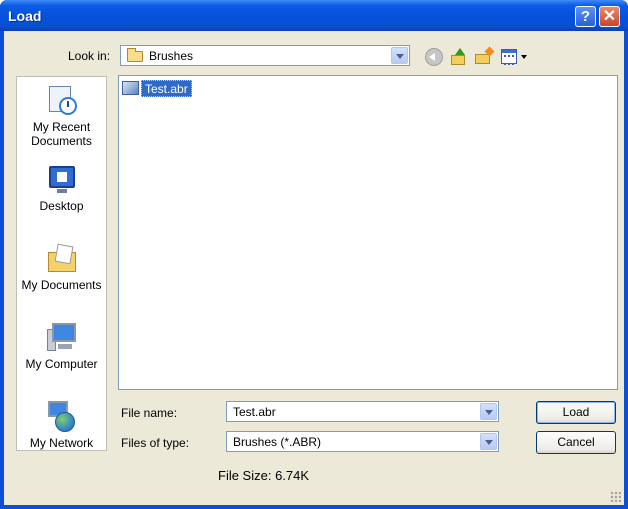 This screenshot has width=628, height=509. I want to click on new-folder-icon, so click(485, 56).